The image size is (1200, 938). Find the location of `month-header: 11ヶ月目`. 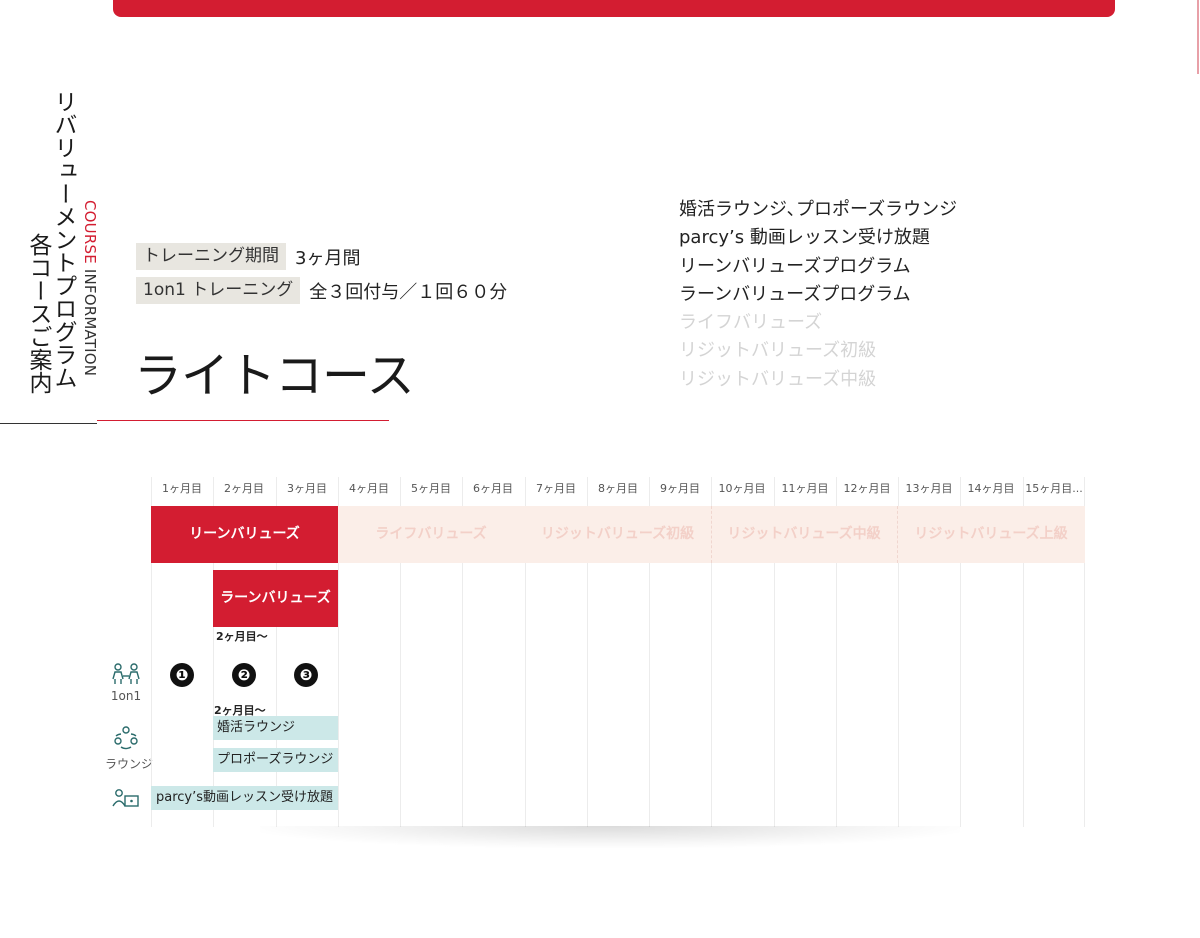

month-header: 11ヶ月目 is located at coordinates (805, 488).